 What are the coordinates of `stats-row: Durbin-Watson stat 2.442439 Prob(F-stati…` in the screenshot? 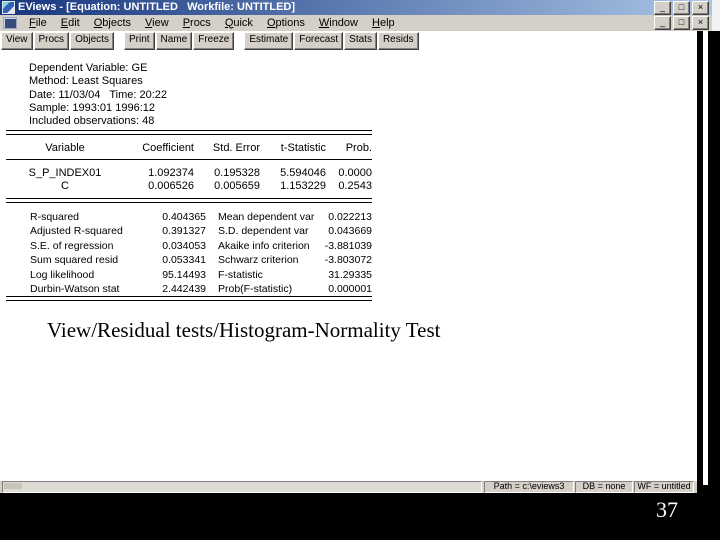 It's located at (189, 289).